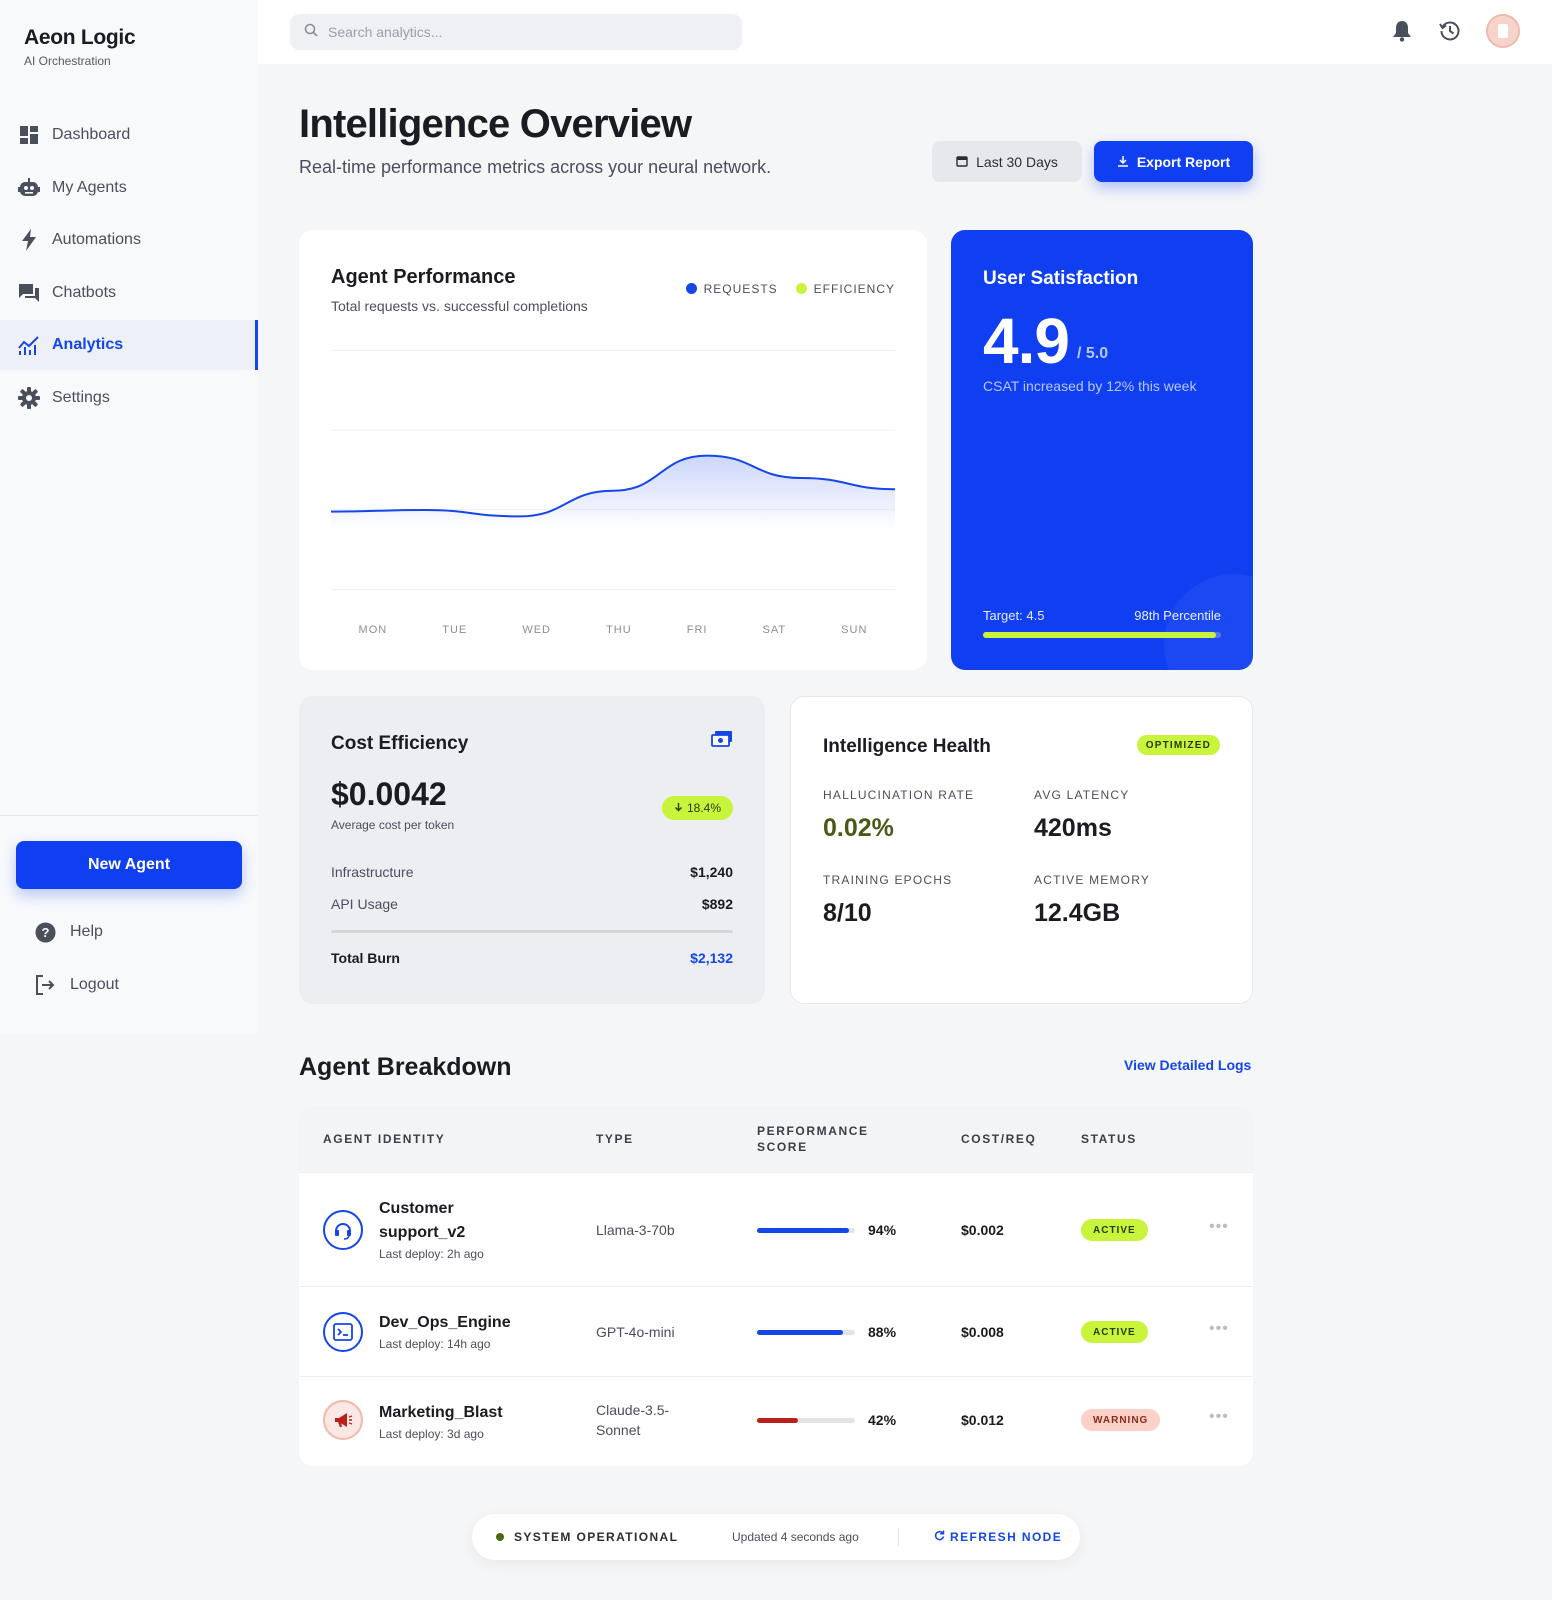  I want to click on x-axis-labels: MON TUE WED THU FRI SAT SUN, so click(613, 630).